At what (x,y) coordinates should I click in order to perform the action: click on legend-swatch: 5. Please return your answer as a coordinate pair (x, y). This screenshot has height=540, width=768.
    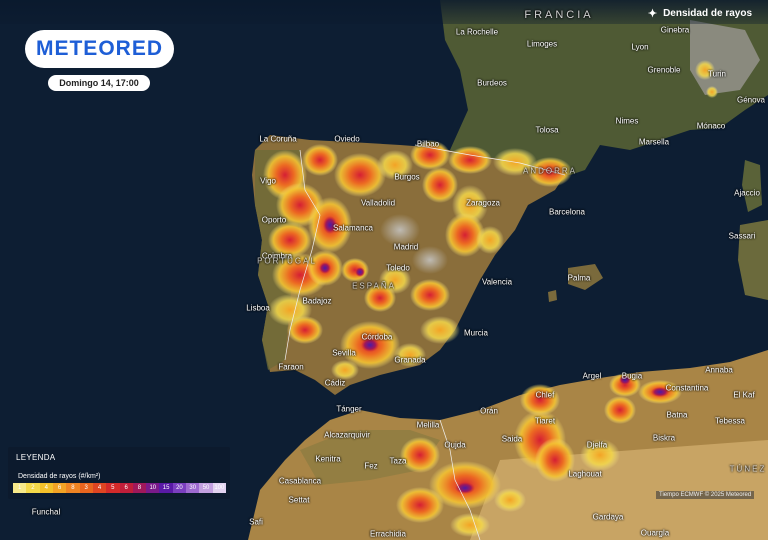
    Looking at the image, I should click on (113, 488).